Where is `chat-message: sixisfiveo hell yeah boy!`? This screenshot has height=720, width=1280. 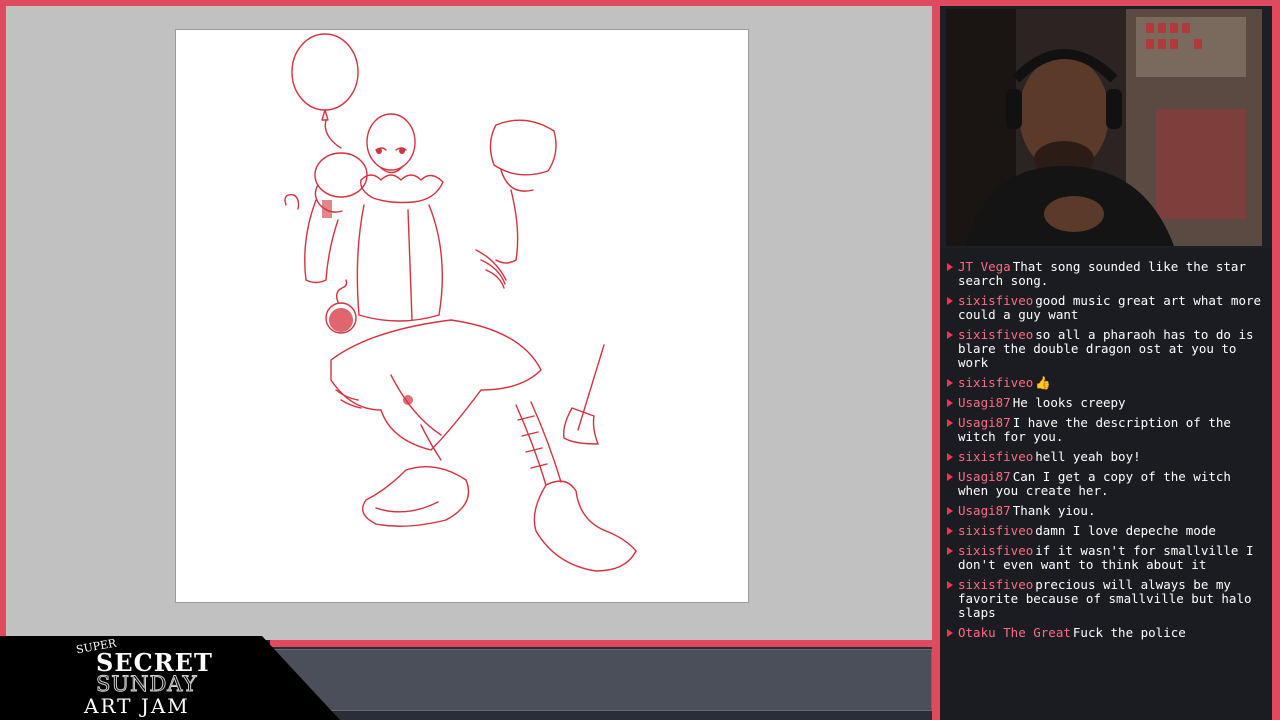
chat-message: sixisfiveo hell yeah boy! is located at coordinates (1106, 457).